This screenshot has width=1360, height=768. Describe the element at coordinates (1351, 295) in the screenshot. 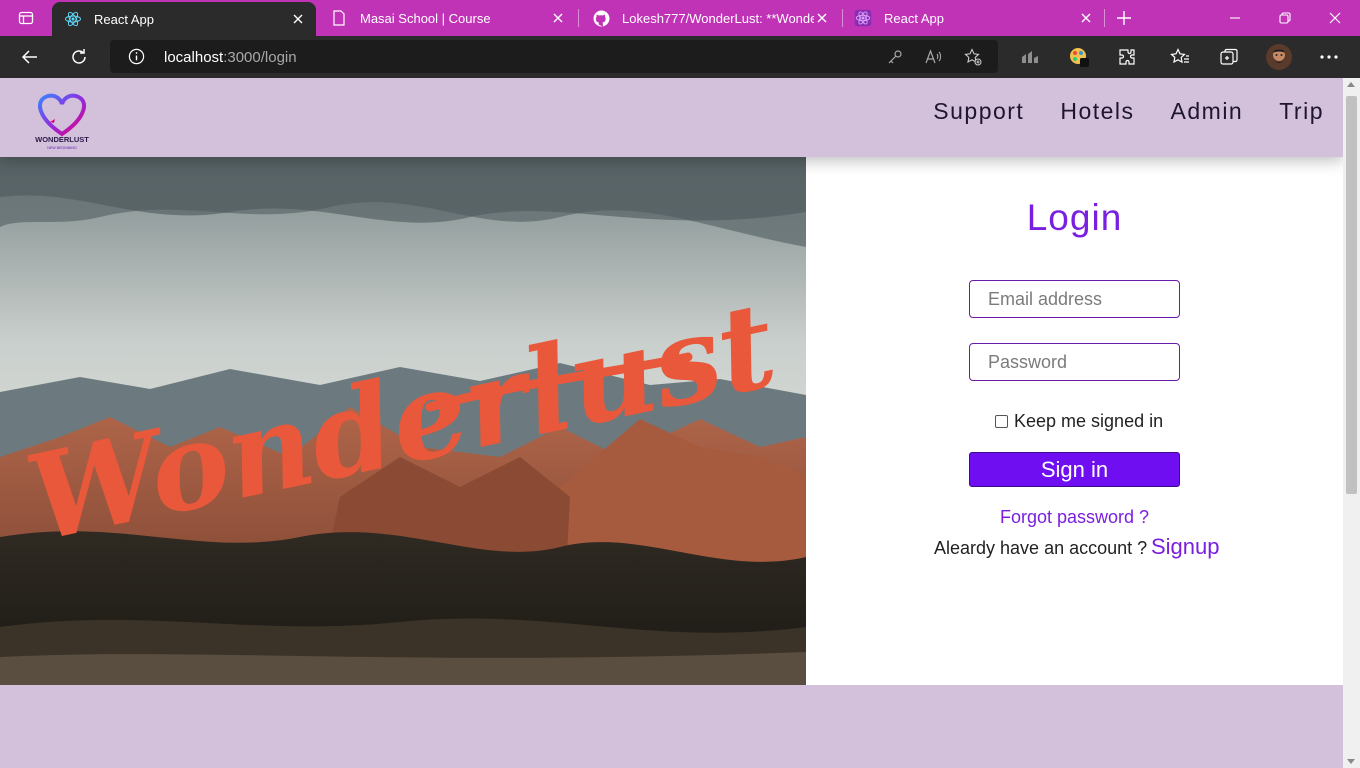

I see `scroll-thumb` at that location.